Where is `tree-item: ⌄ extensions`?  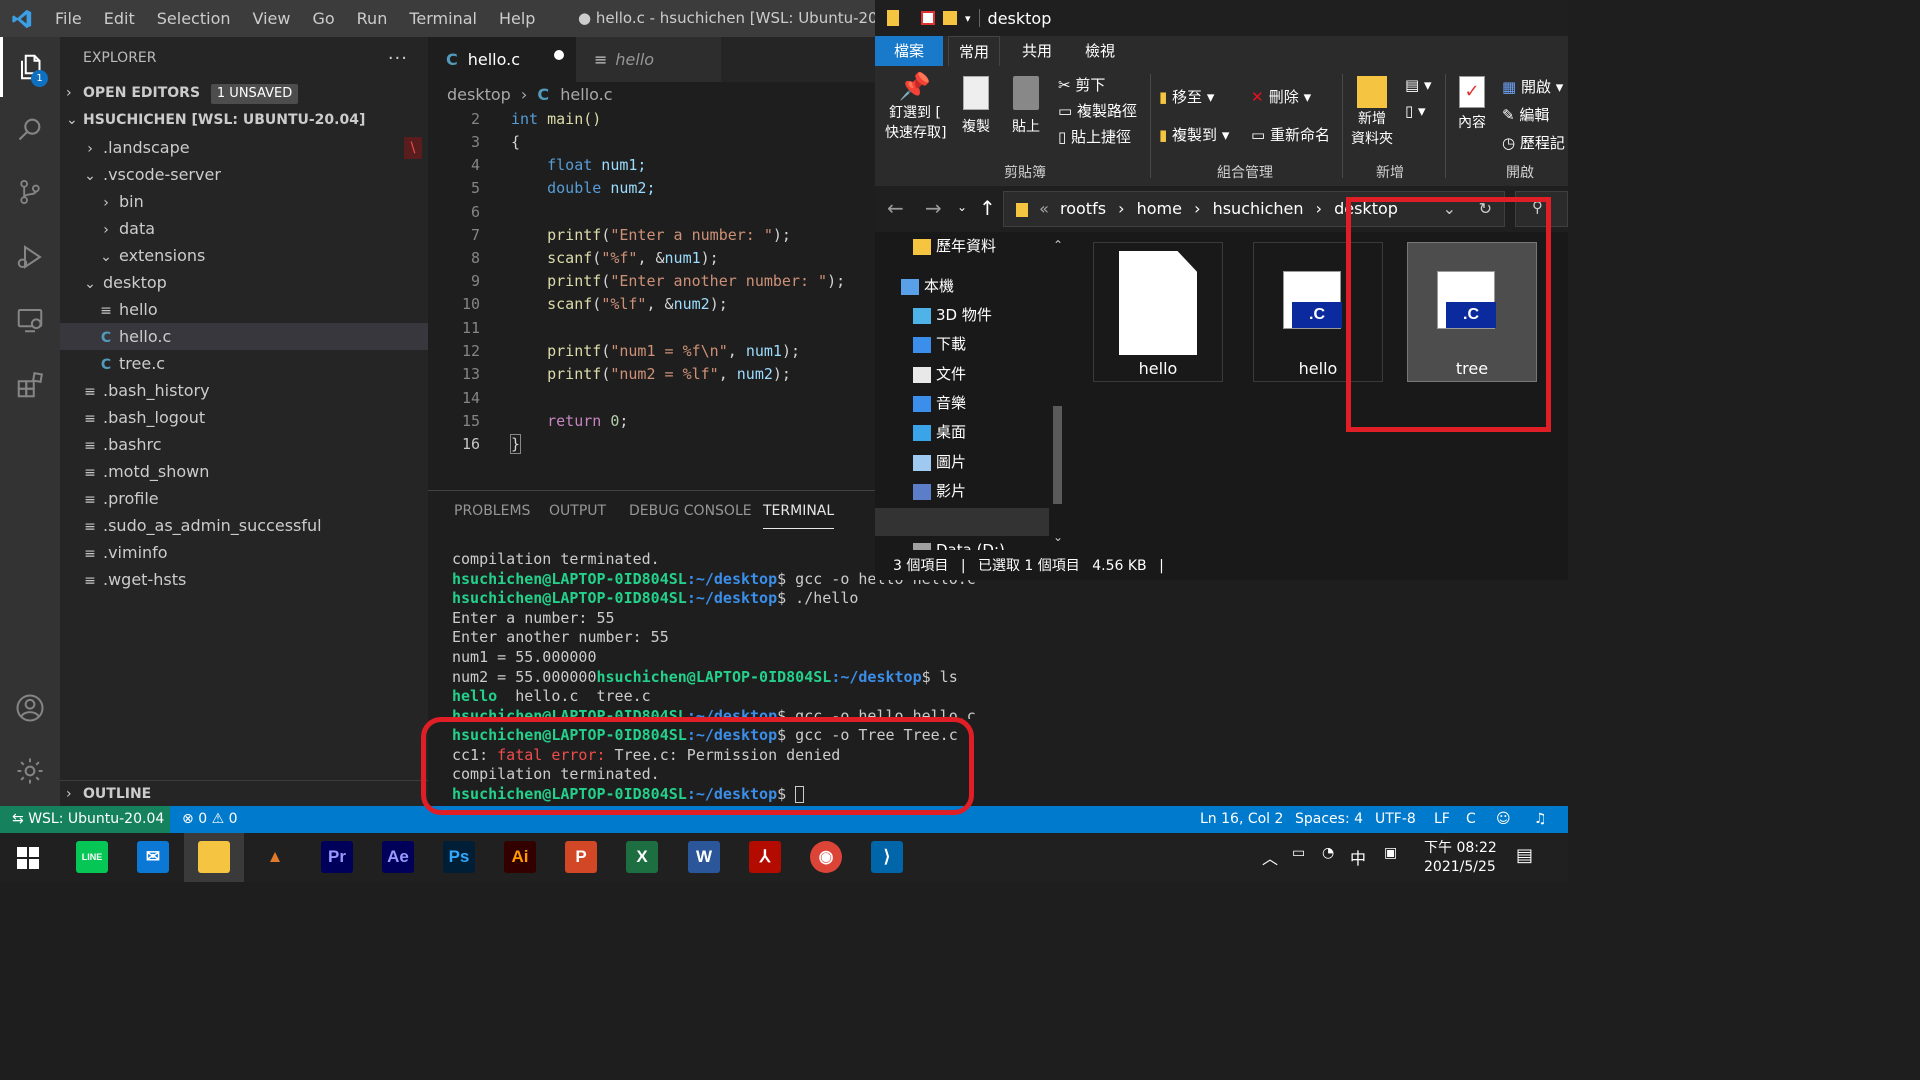 tree-item: ⌄ extensions is located at coordinates (244, 255).